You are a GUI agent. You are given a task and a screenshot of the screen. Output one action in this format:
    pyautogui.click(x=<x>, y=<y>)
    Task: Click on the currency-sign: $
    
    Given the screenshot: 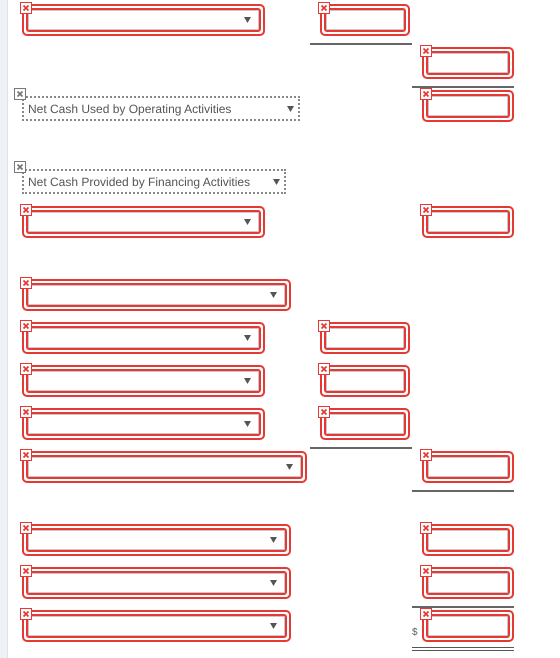 What is the action you would take?
    pyautogui.click(x=415, y=633)
    